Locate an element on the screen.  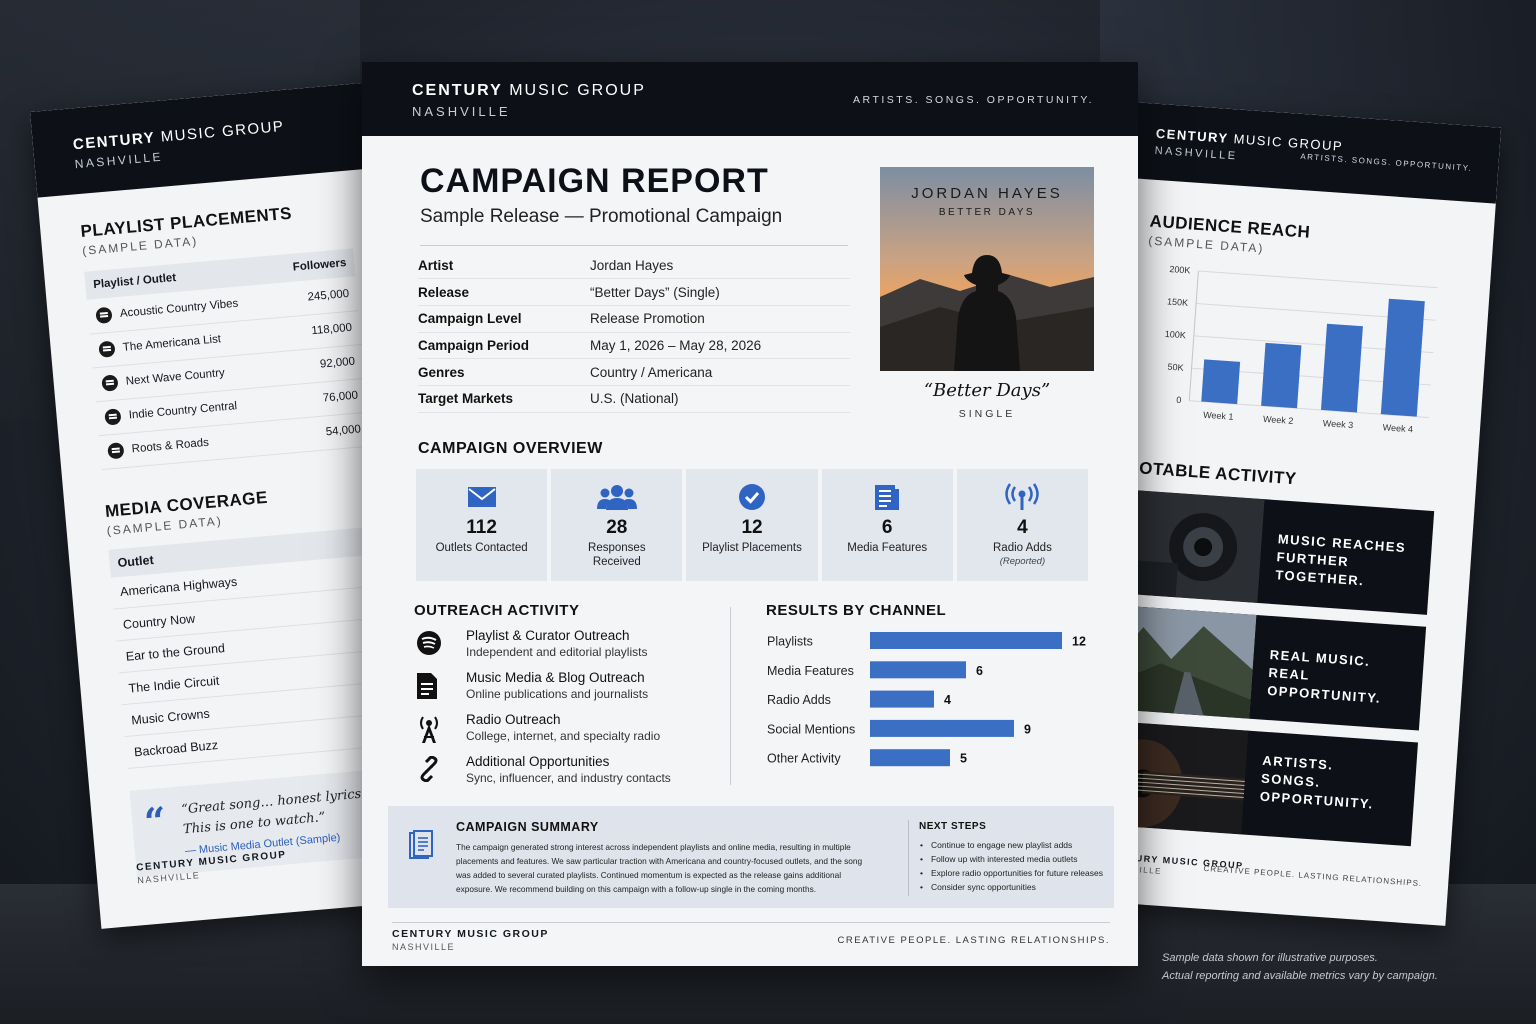
footer-tagline: CREATIVE PEOPLE. LASTING RELATIONSHIPS. is located at coordinates (973, 940).